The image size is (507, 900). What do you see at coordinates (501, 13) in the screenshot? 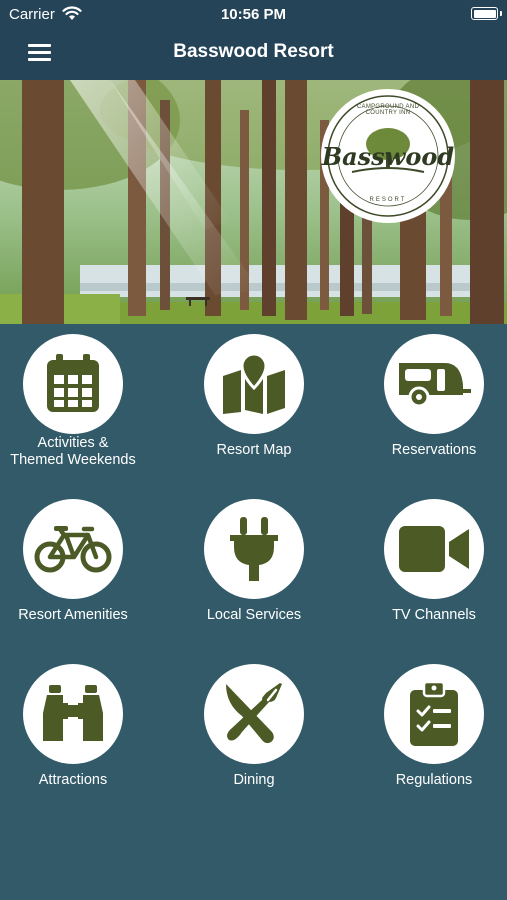
I see `battery-tip` at bounding box center [501, 13].